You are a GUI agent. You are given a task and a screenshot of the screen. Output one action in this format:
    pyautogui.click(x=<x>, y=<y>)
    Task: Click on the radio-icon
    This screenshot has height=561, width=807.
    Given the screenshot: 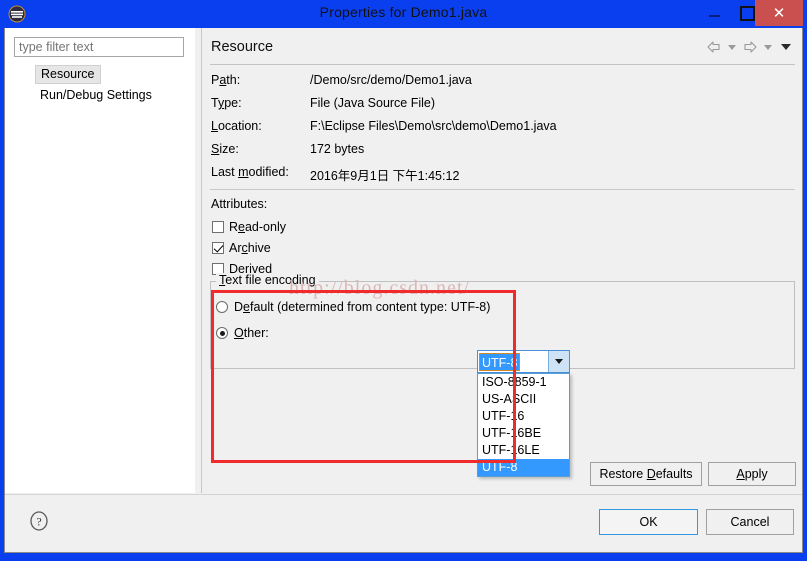 What is the action you would take?
    pyautogui.click(x=222, y=307)
    